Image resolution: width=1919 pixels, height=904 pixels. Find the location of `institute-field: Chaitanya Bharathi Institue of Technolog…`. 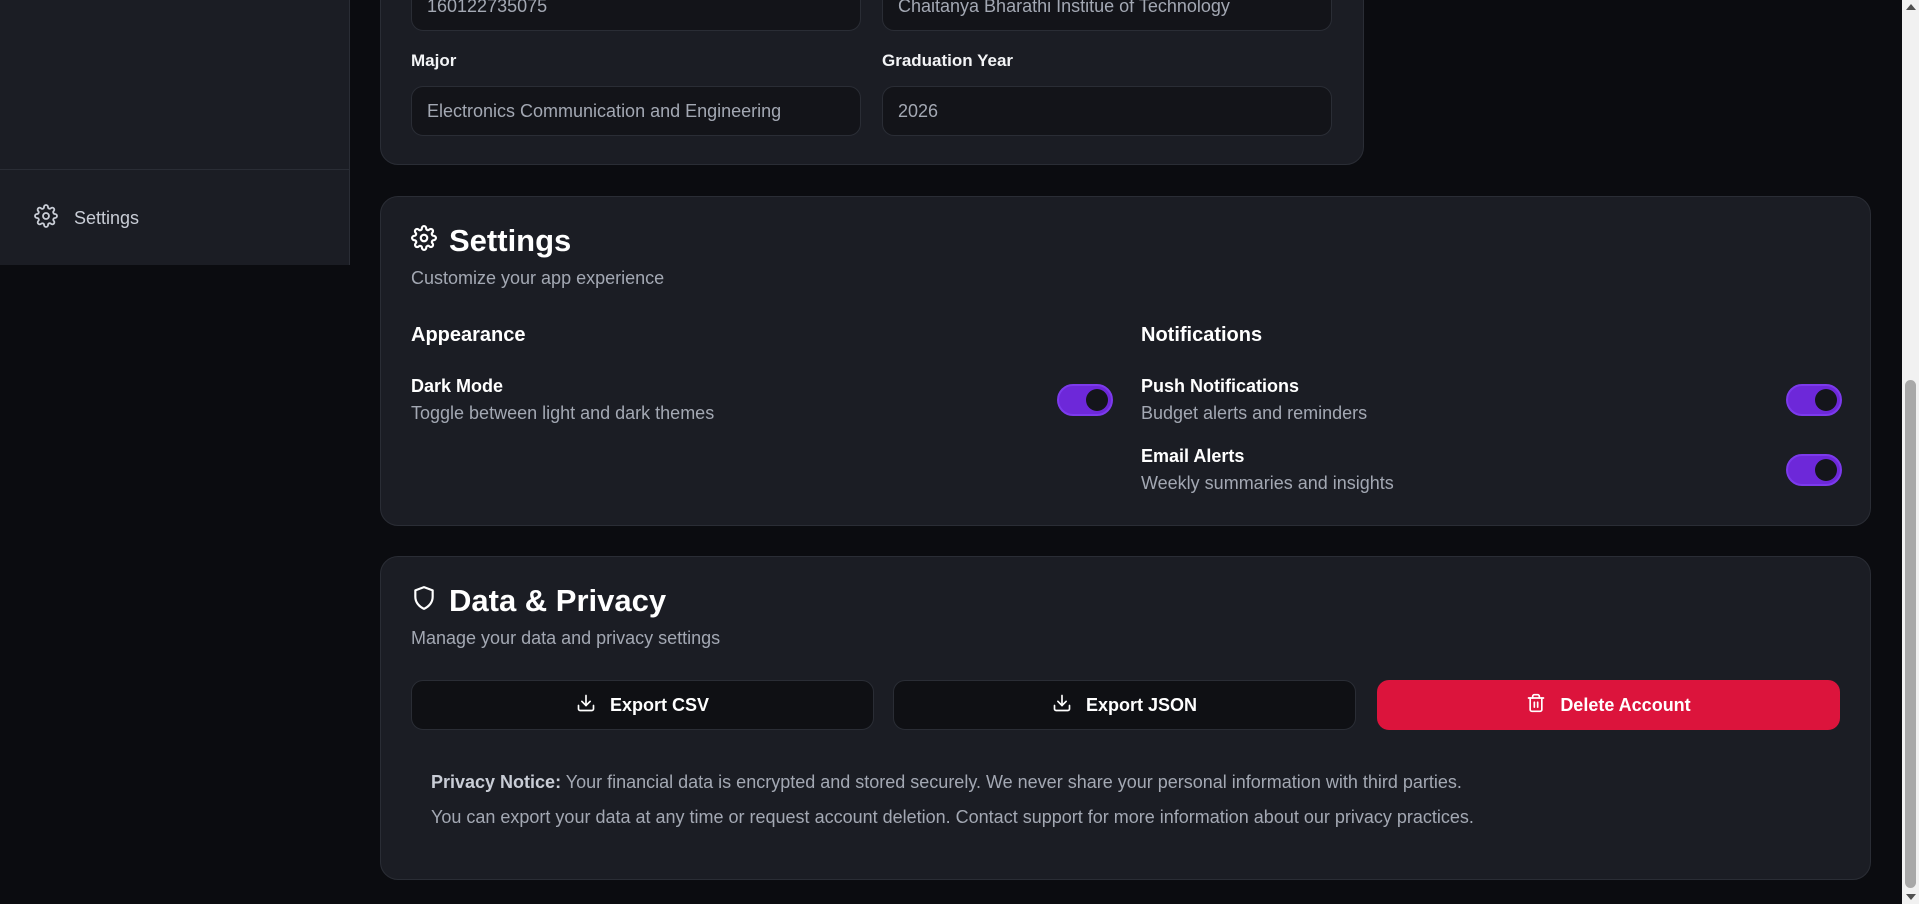

institute-field: Chaitanya Bharathi Institue of Technolog… is located at coordinates (1107, 15).